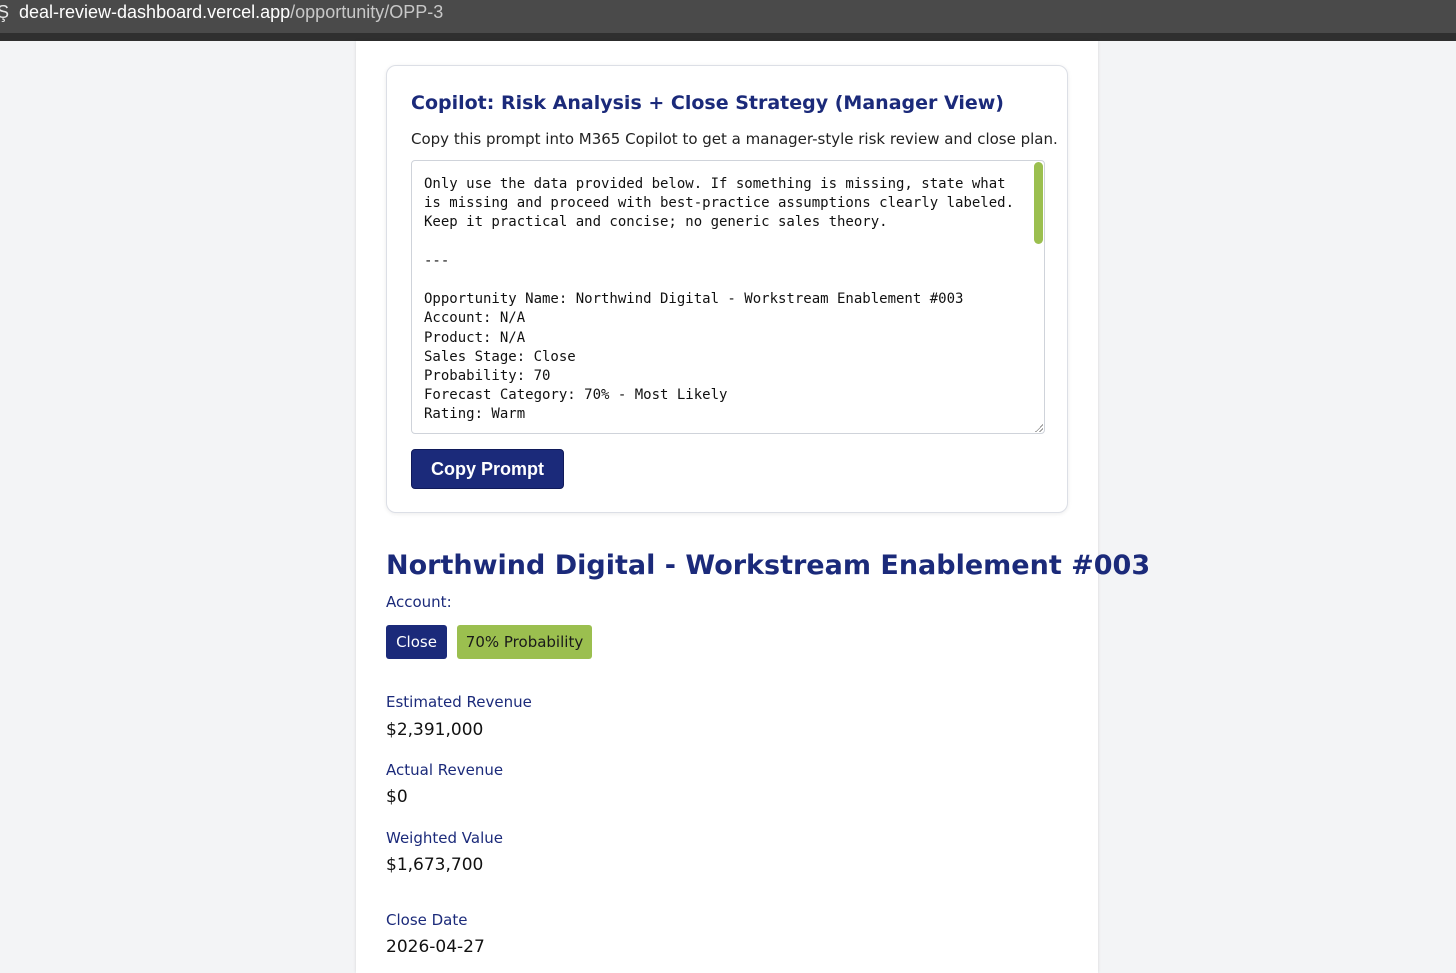 The height and width of the screenshot is (973, 1456). What do you see at coordinates (435, 730) in the screenshot?
I see `estimated-revenue-value: $2,391,000` at bounding box center [435, 730].